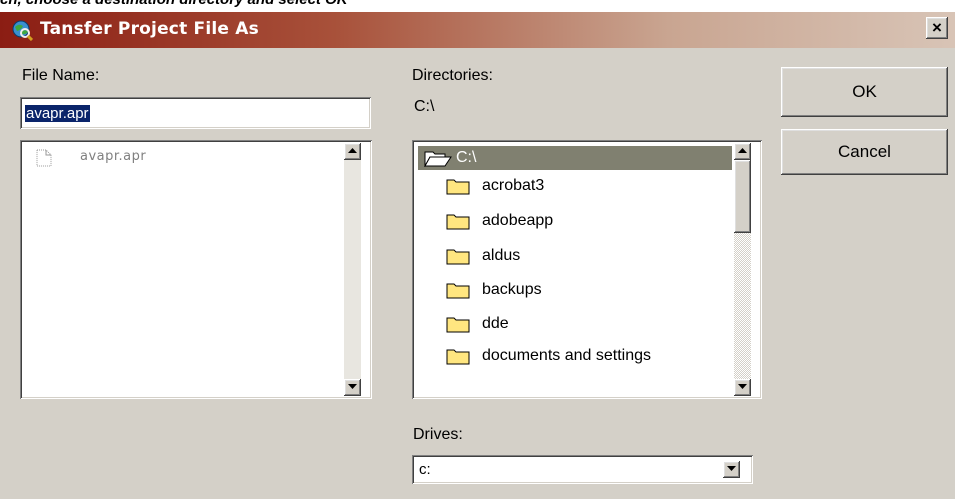  I want to click on file-name-label: File Name:, so click(61, 75).